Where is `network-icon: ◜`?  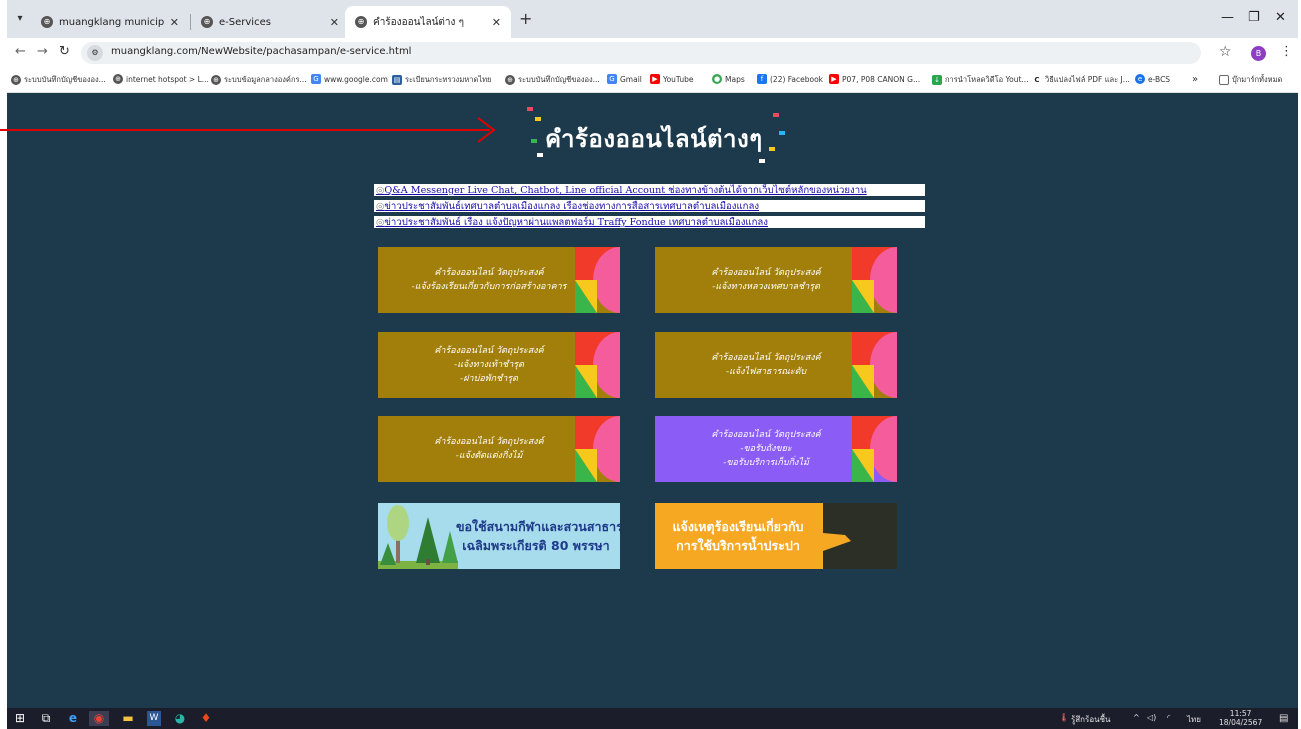 network-icon: ◜ is located at coordinates (1168, 717).